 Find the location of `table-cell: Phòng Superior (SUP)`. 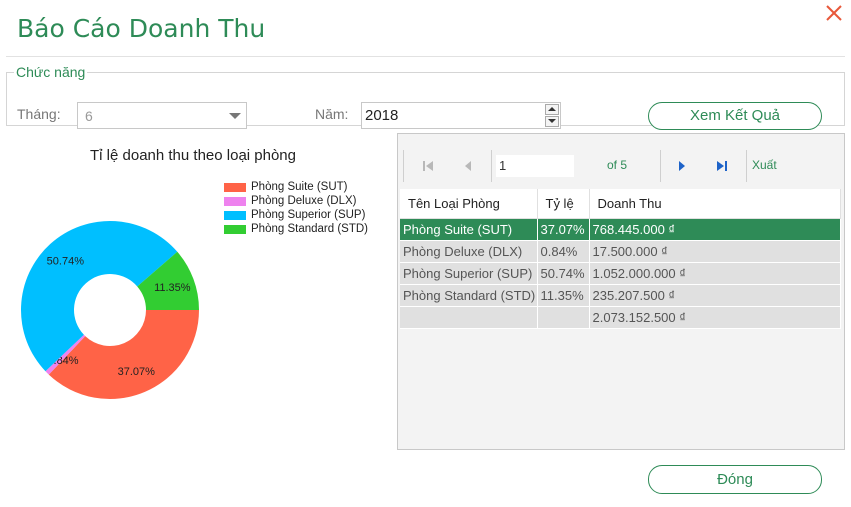

table-cell: Phòng Superior (SUP) is located at coordinates (469, 273).